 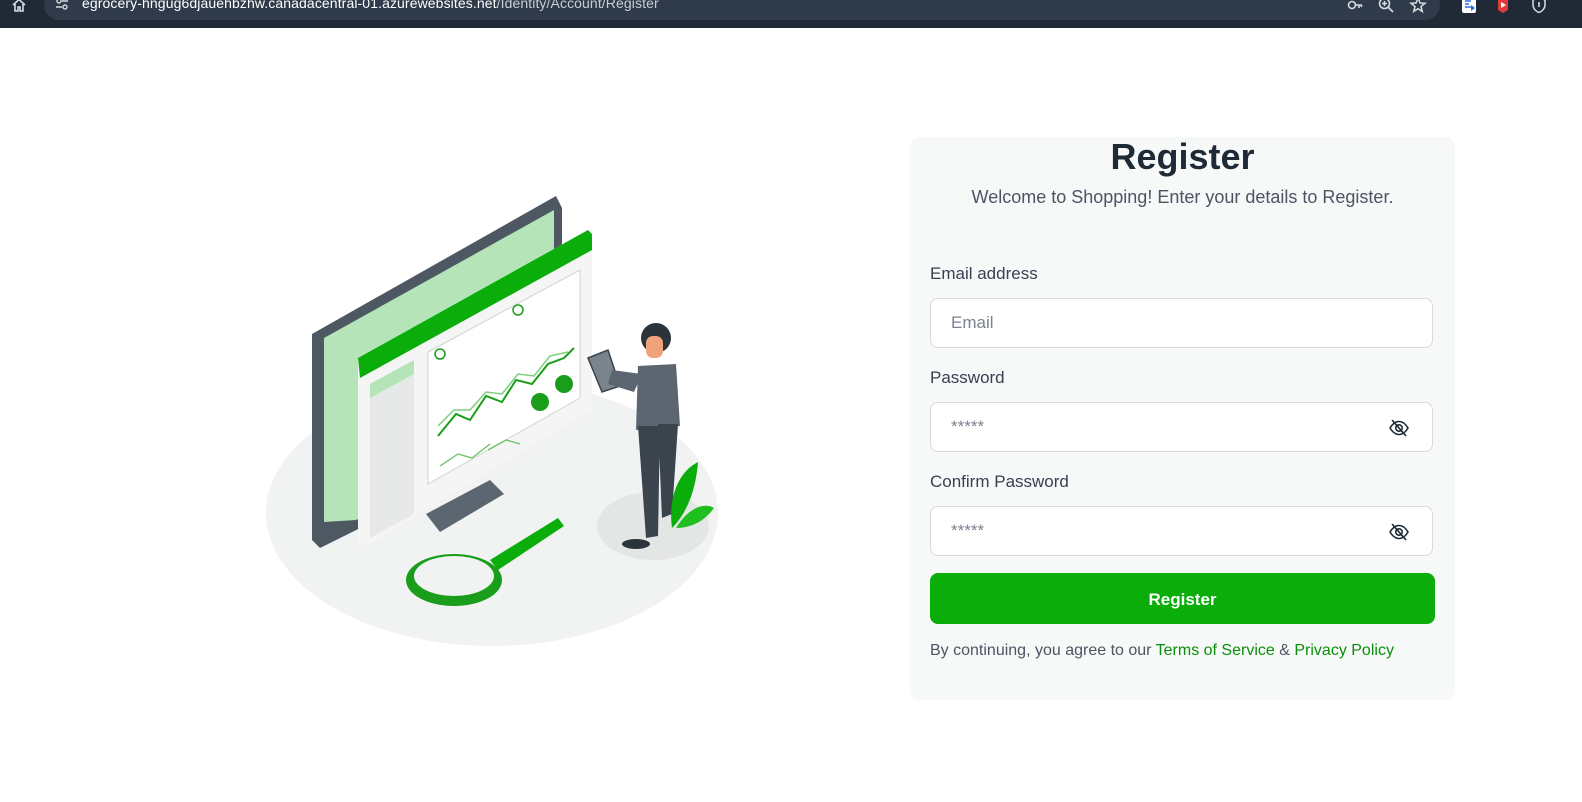 What do you see at coordinates (999, 481) in the screenshot?
I see `confirm-password-label: Confirm Password` at bounding box center [999, 481].